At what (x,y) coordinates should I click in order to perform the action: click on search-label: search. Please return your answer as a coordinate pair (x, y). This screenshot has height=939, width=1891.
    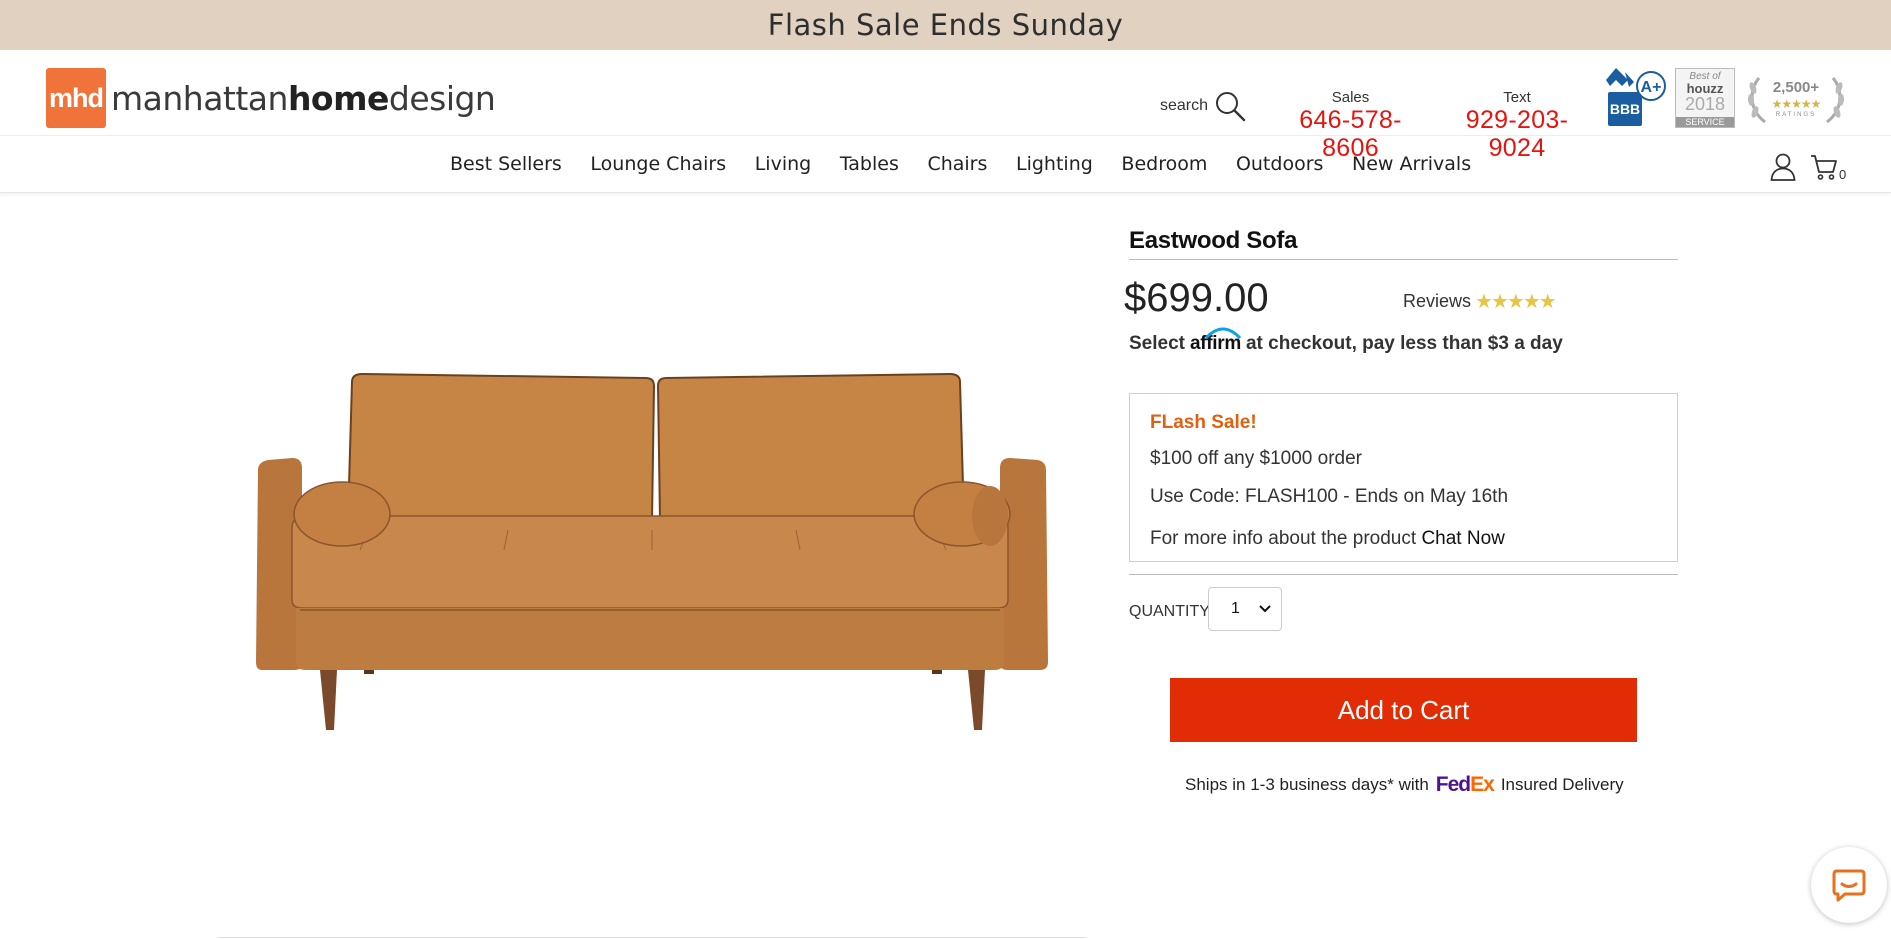
    Looking at the image, I should click on (1184, 105).